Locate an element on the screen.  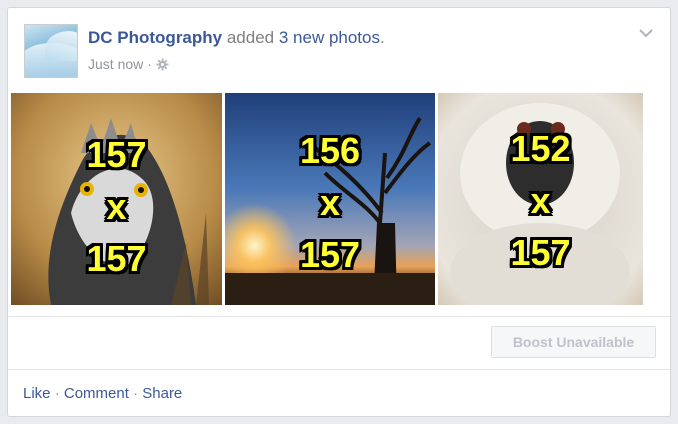
action-text: added is located at coordinates (250, 37).